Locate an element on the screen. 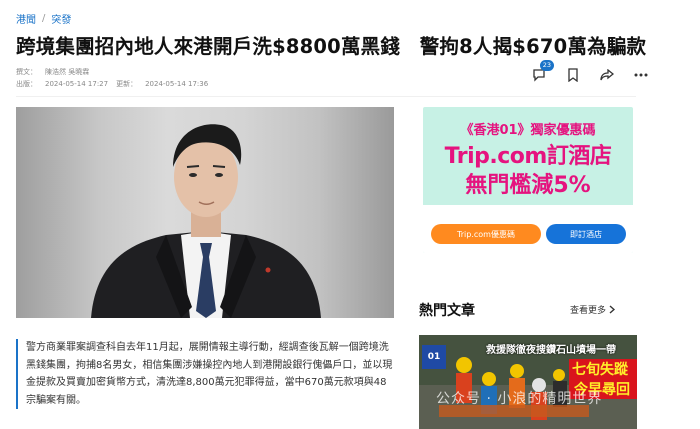  book-hotel-button: 即訂酒店 is located at coordinates (586, 234).